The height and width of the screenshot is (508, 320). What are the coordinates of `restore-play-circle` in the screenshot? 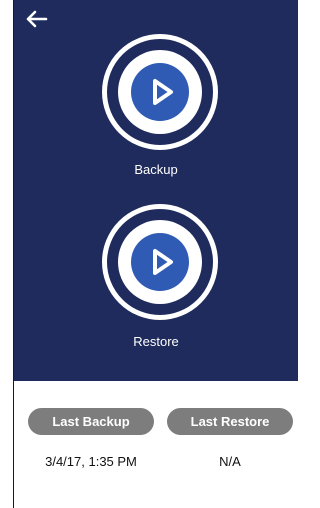 It's located at (160, 262).